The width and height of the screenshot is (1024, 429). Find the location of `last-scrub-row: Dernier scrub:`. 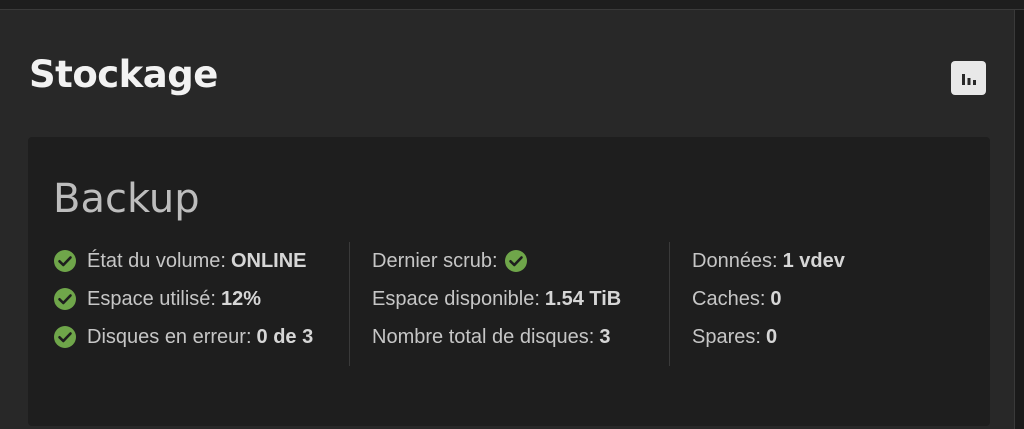

last-scrub-row: Dernier scrub: is located at coordinates (509, 261).